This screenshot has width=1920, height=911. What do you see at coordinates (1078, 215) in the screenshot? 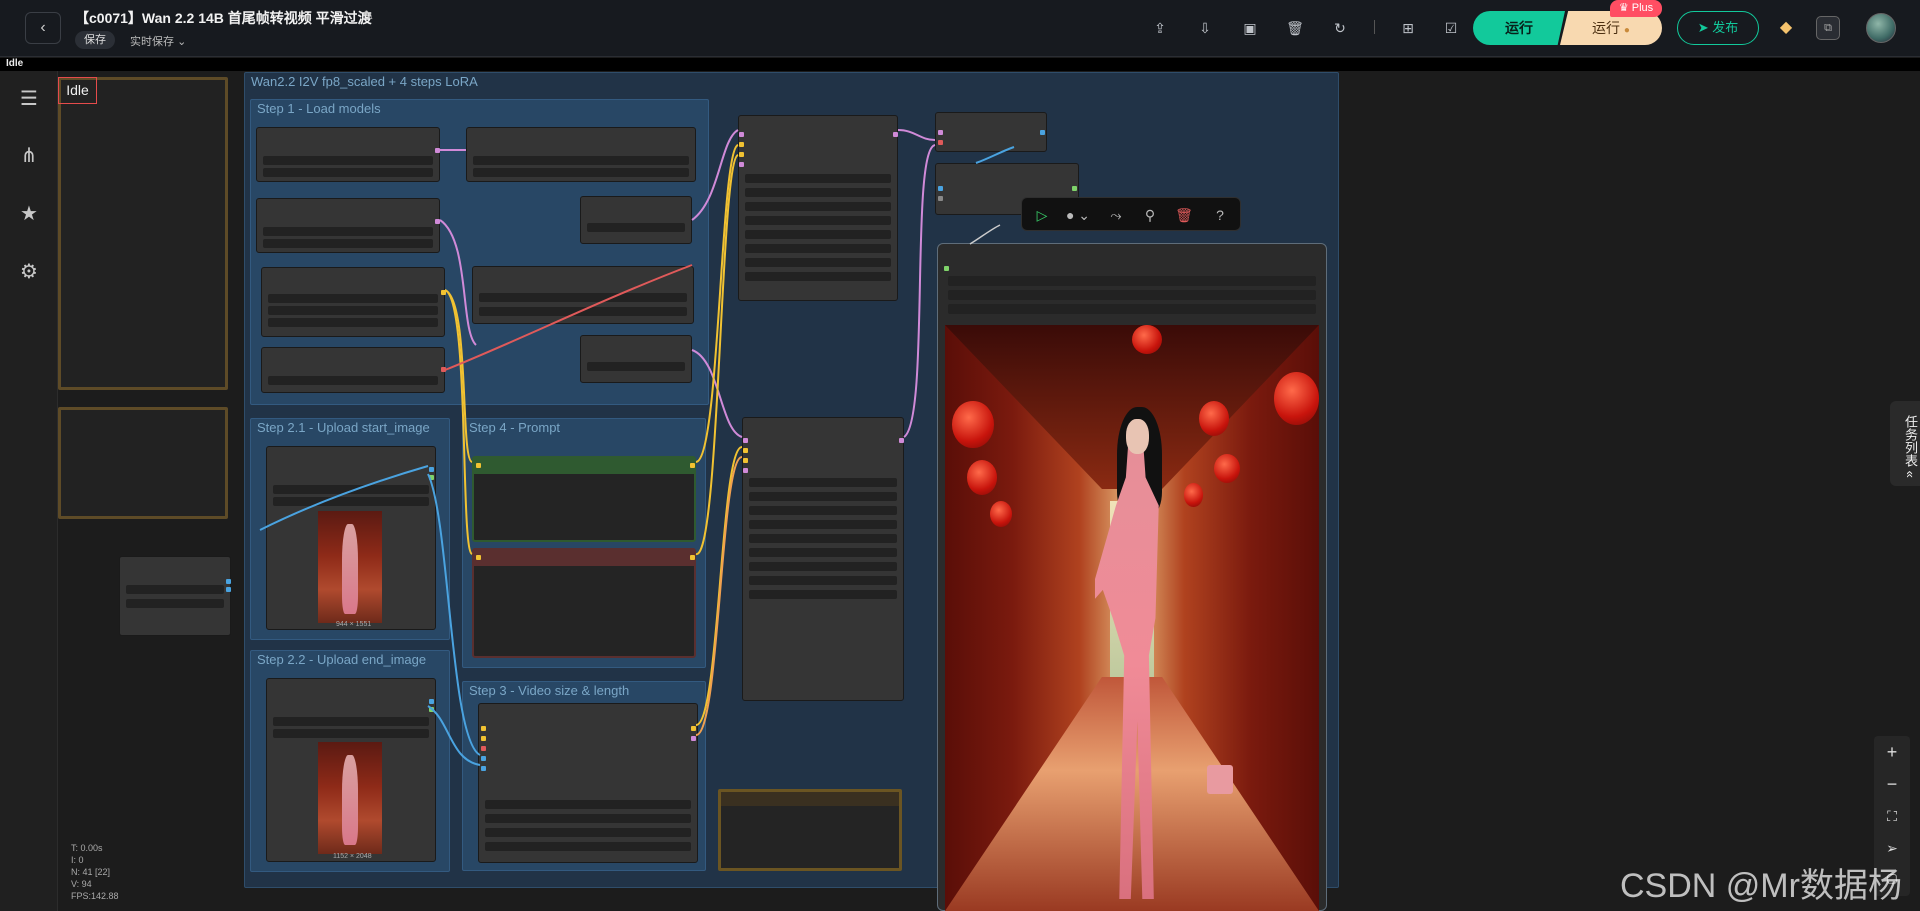
I see `color-picker-icon: ● ⌄` at bounding box center [1078, 215].